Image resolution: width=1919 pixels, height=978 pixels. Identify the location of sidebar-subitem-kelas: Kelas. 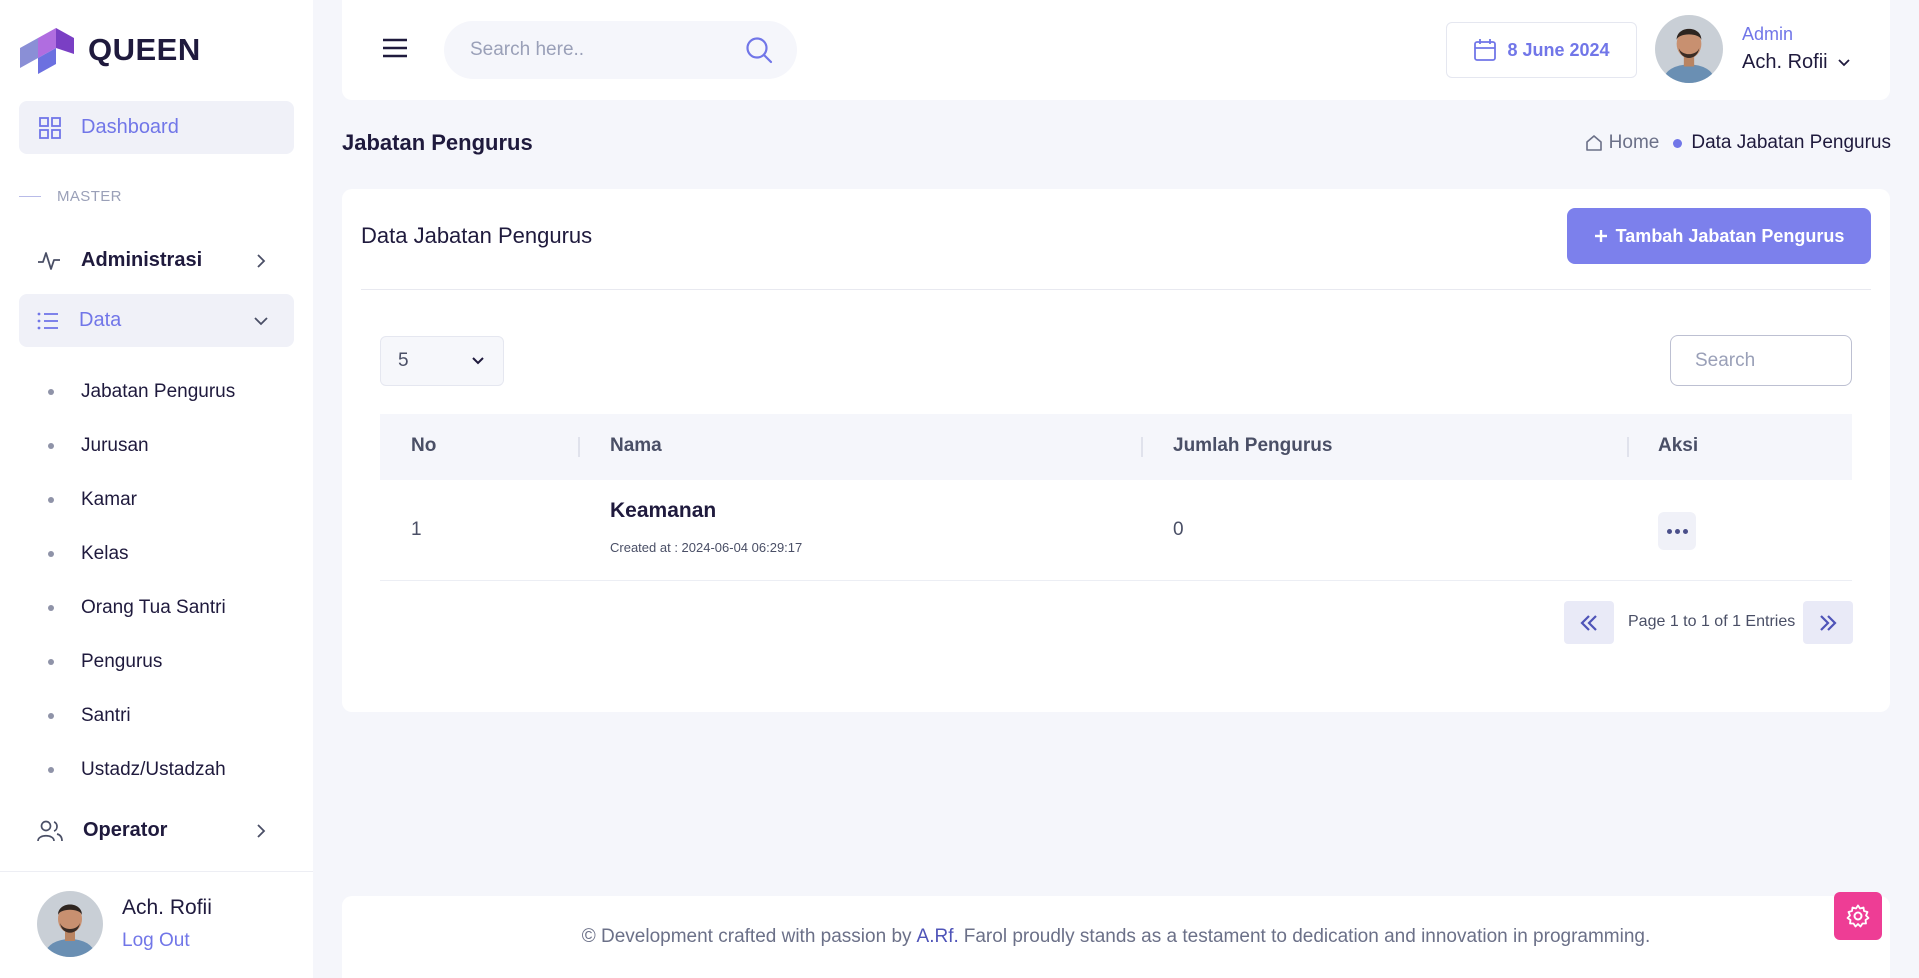
(88, 554).